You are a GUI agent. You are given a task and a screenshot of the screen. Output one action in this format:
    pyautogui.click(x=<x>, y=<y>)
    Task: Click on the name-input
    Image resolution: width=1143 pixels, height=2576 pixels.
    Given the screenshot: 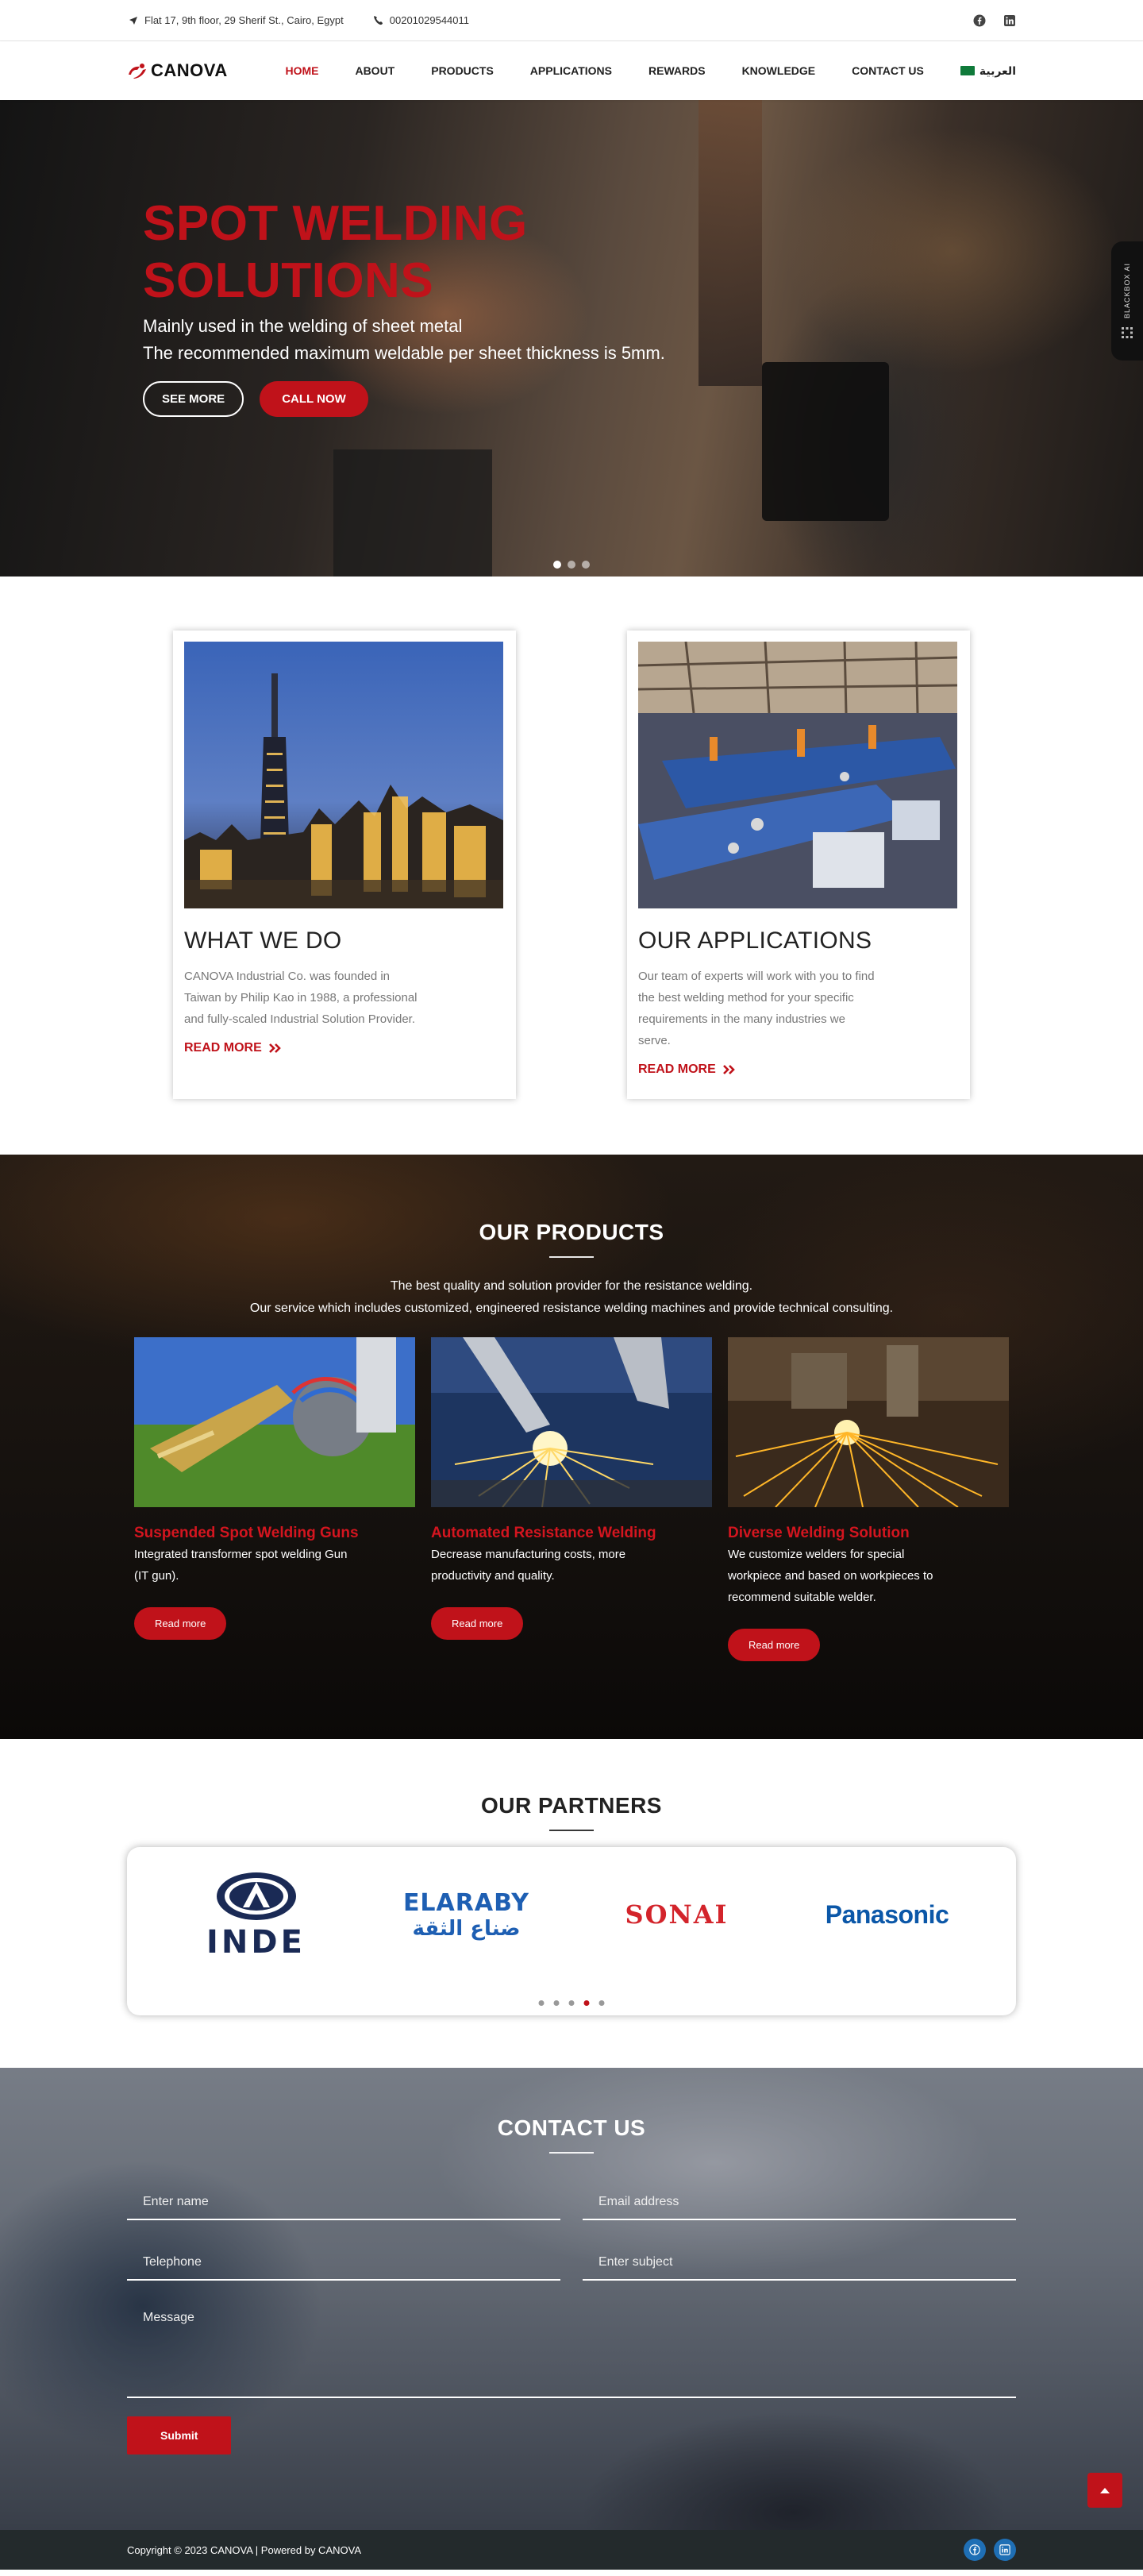 What is the action you would take?
    pyautogui.click(x=343, y=2202)
    